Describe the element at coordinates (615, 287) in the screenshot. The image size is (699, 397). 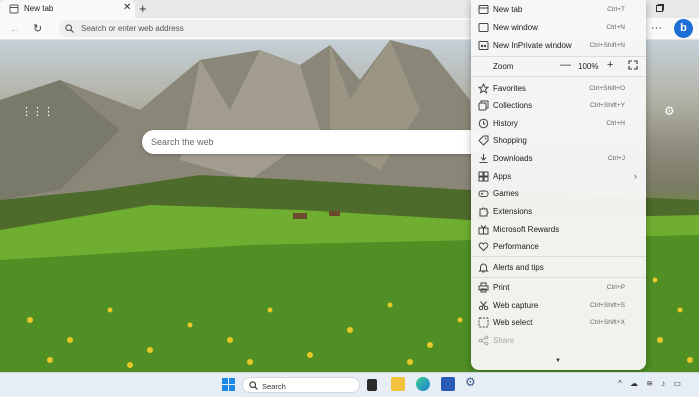
I see `menu-item-shortcut: Ctrl+P` at that location.